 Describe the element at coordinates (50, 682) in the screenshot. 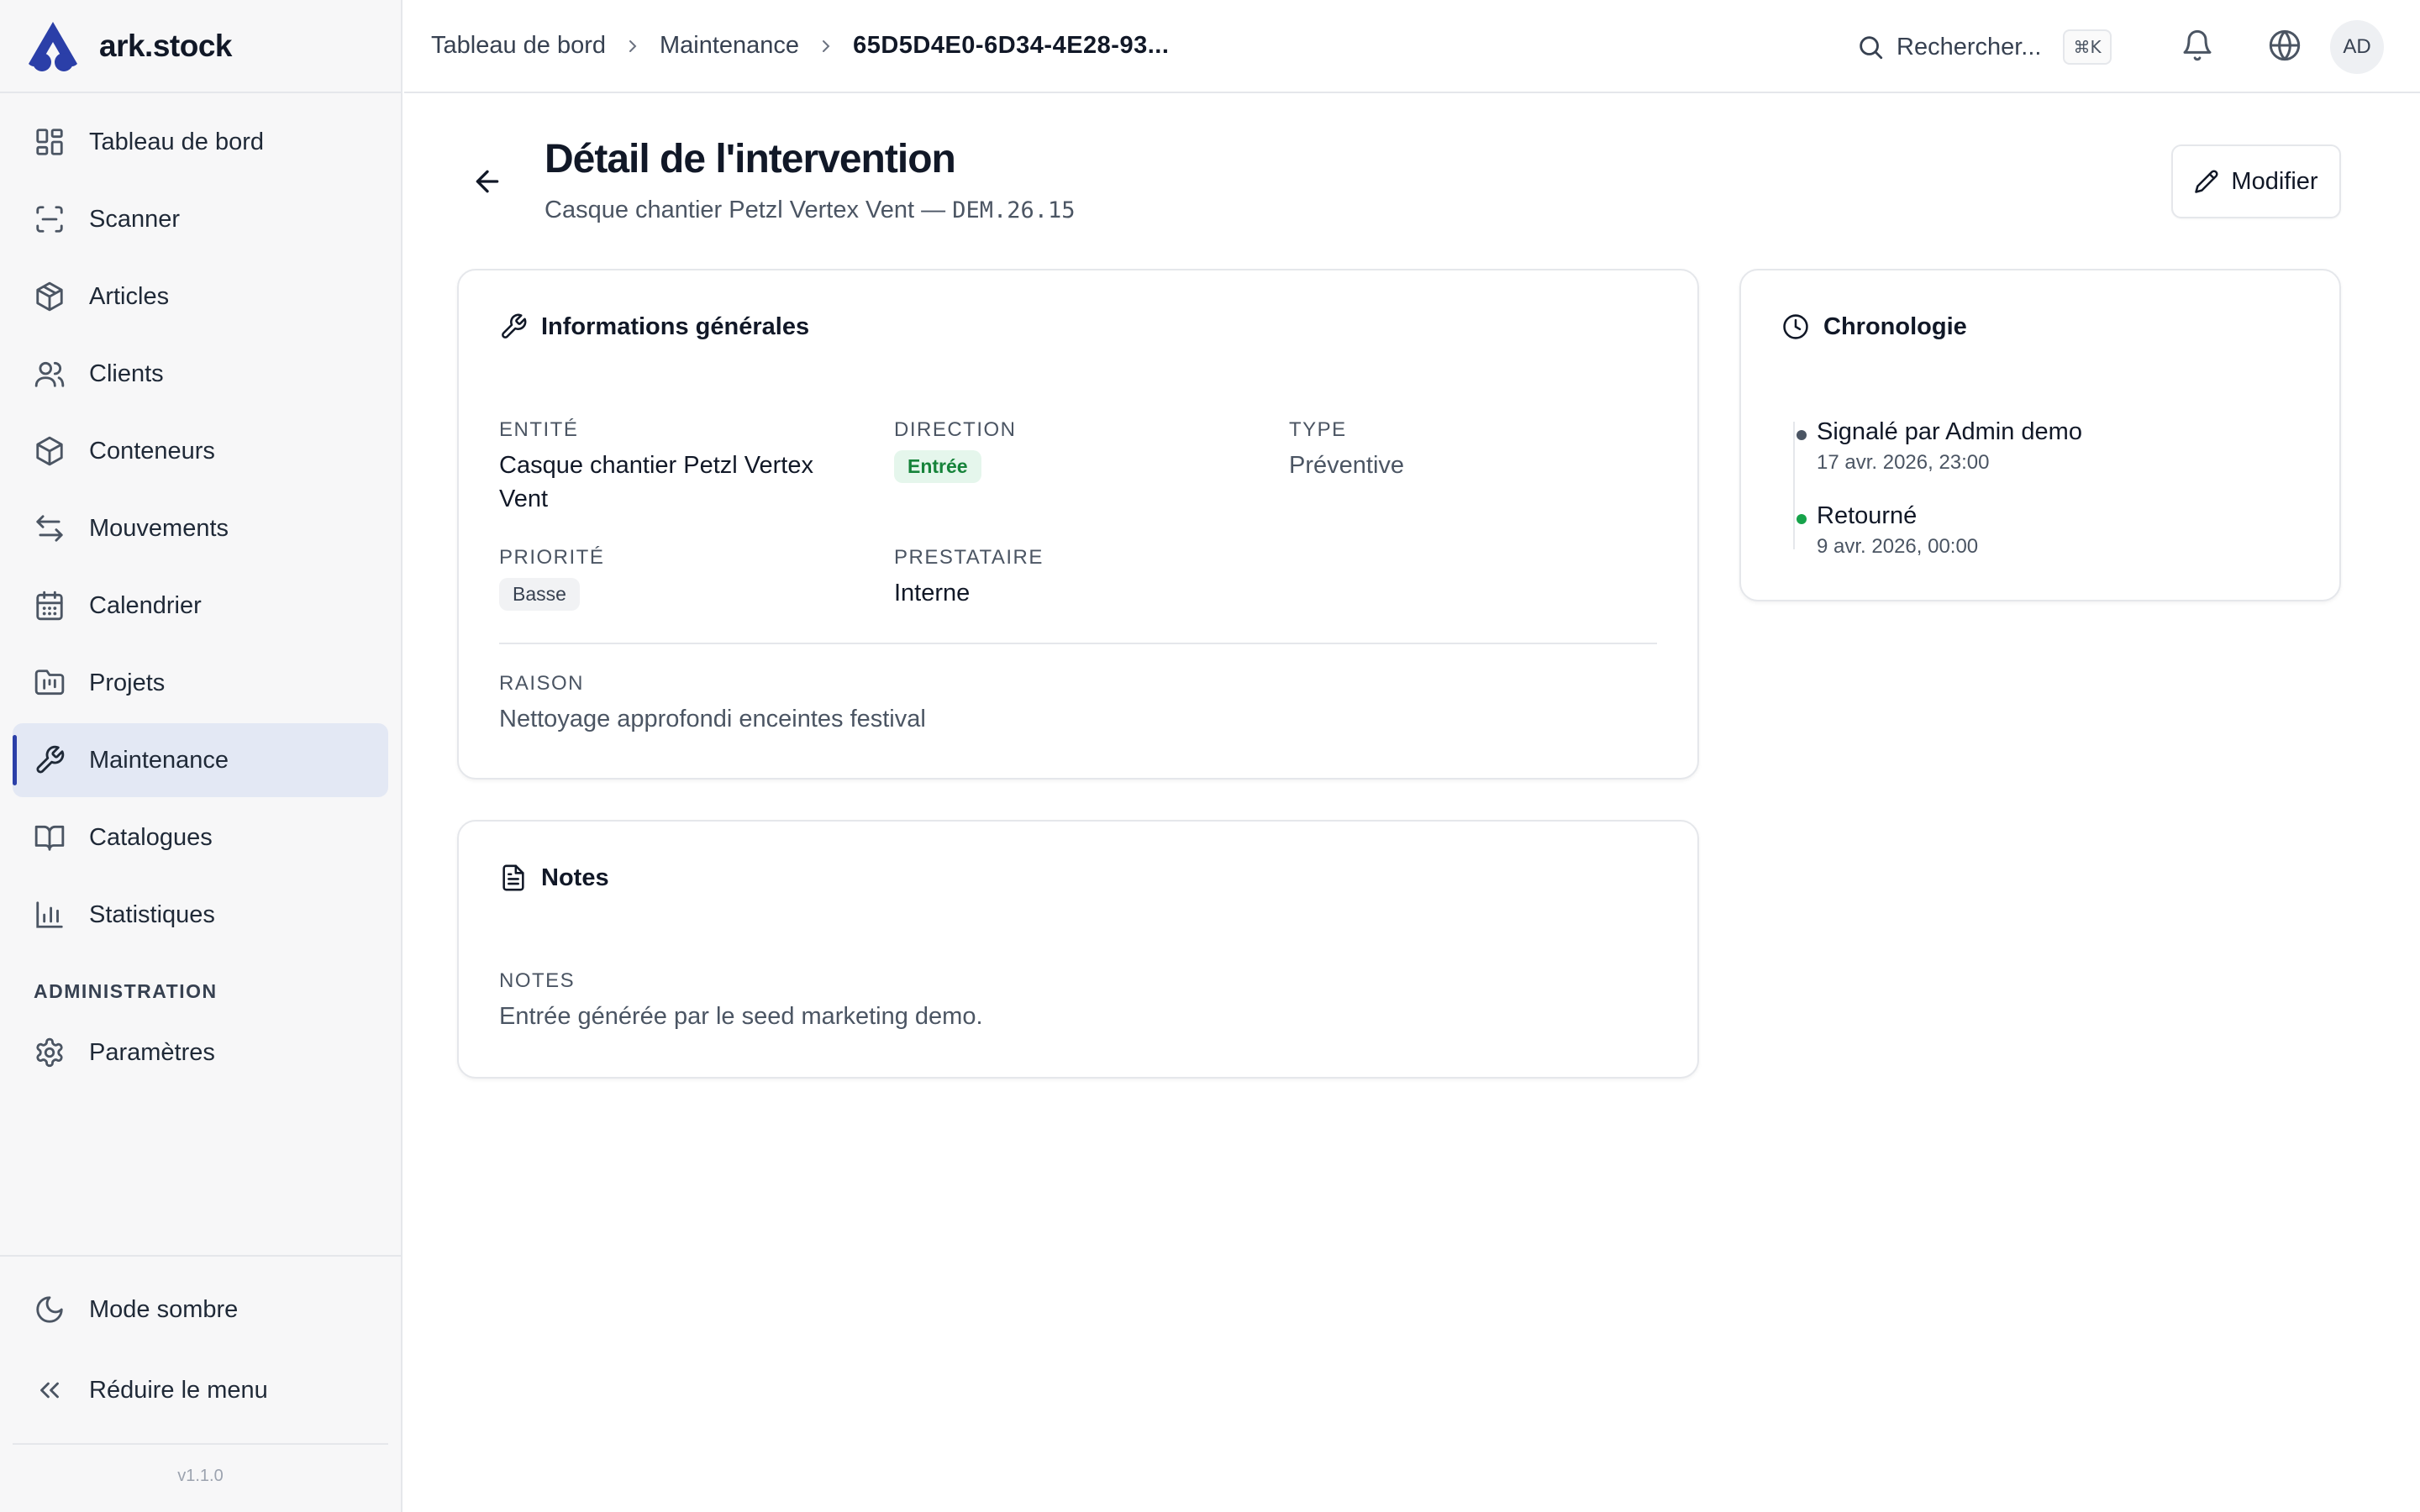

I see `folder-kanban-icon` at that location.